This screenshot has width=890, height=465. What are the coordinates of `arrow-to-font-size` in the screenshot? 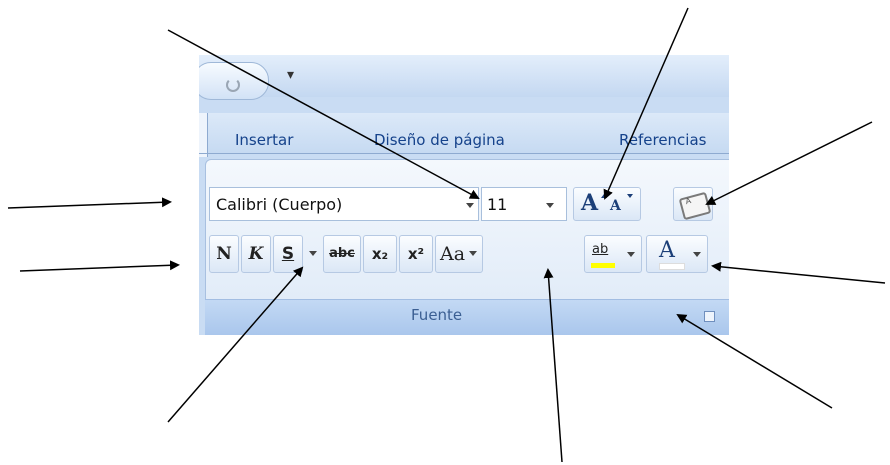 It's located at (323, 114).